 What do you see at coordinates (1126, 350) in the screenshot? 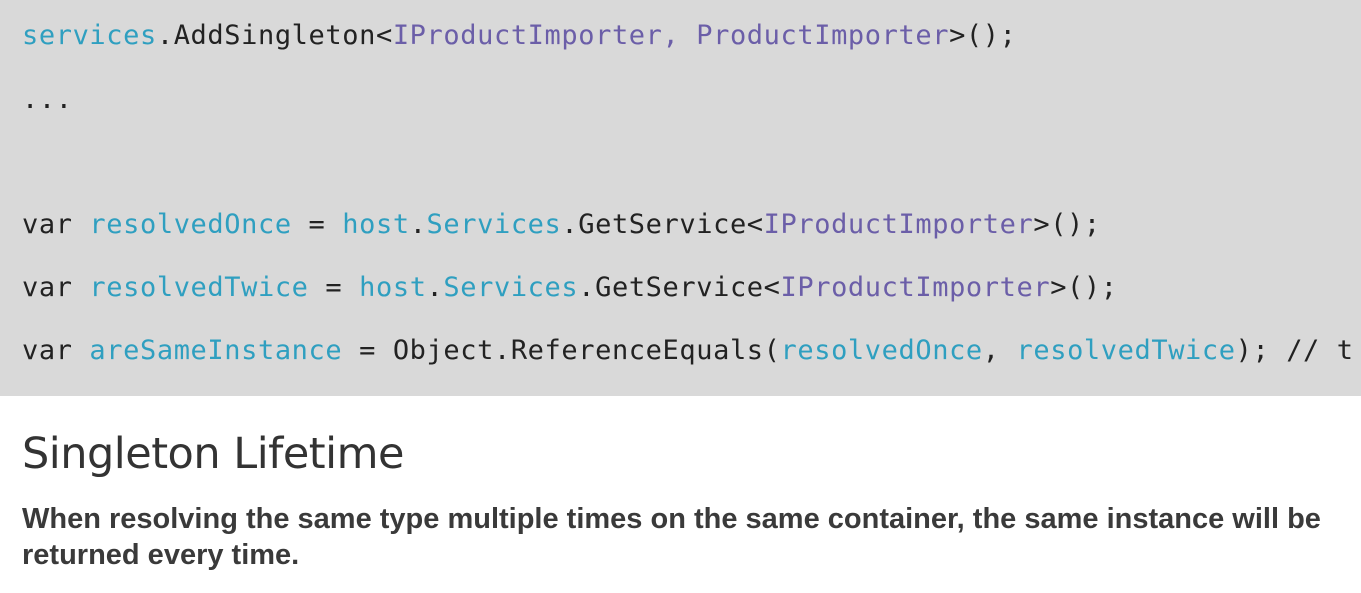
I see `code-token-arg-resolved-twice: resolvedTwice` at bounding box center [1126, 350].